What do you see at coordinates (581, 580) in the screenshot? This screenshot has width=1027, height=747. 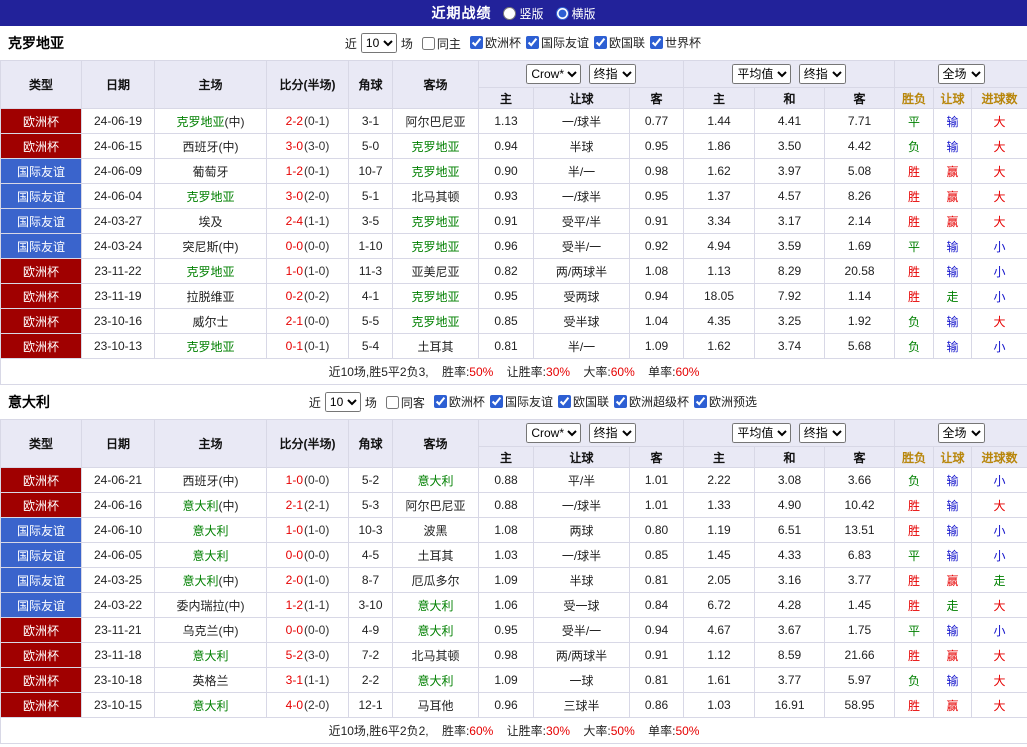 I see `handicap-line: 半球` at bounding box center [581, 580].